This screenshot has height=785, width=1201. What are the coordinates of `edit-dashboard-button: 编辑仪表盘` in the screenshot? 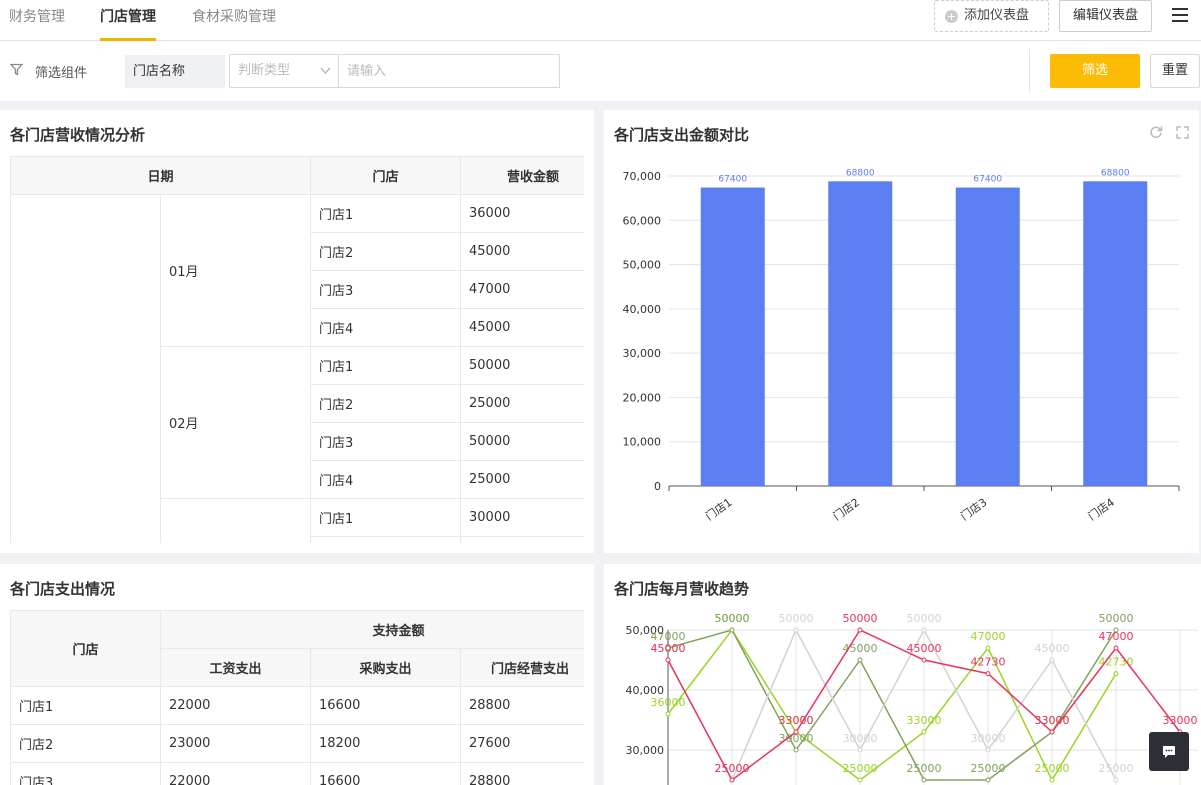 It's located at (1105, 16).